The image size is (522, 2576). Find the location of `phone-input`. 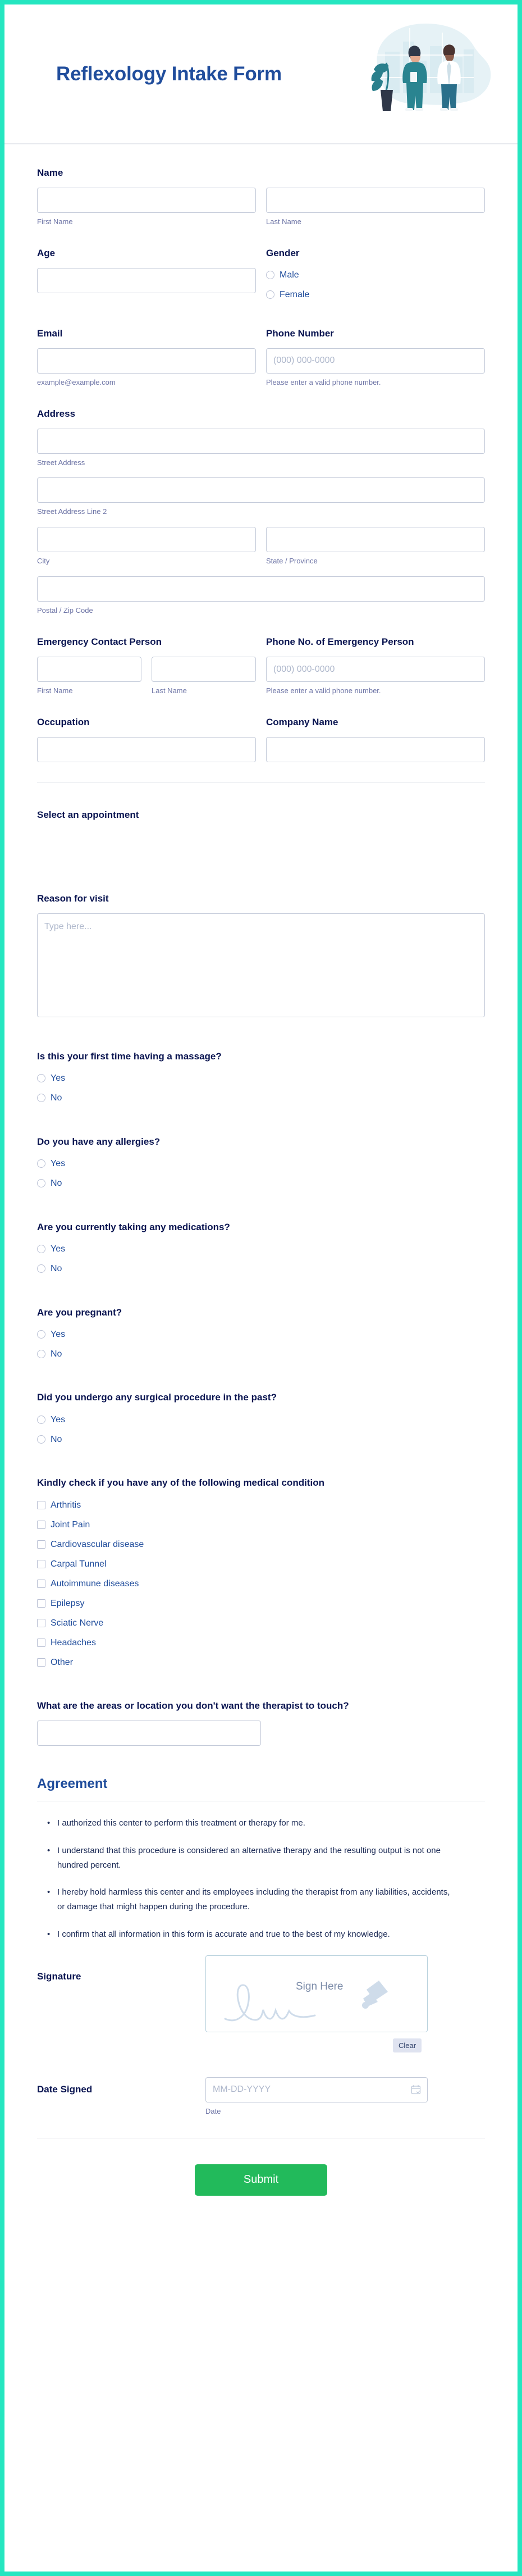

phone-input is located at coordinates (375, 361).